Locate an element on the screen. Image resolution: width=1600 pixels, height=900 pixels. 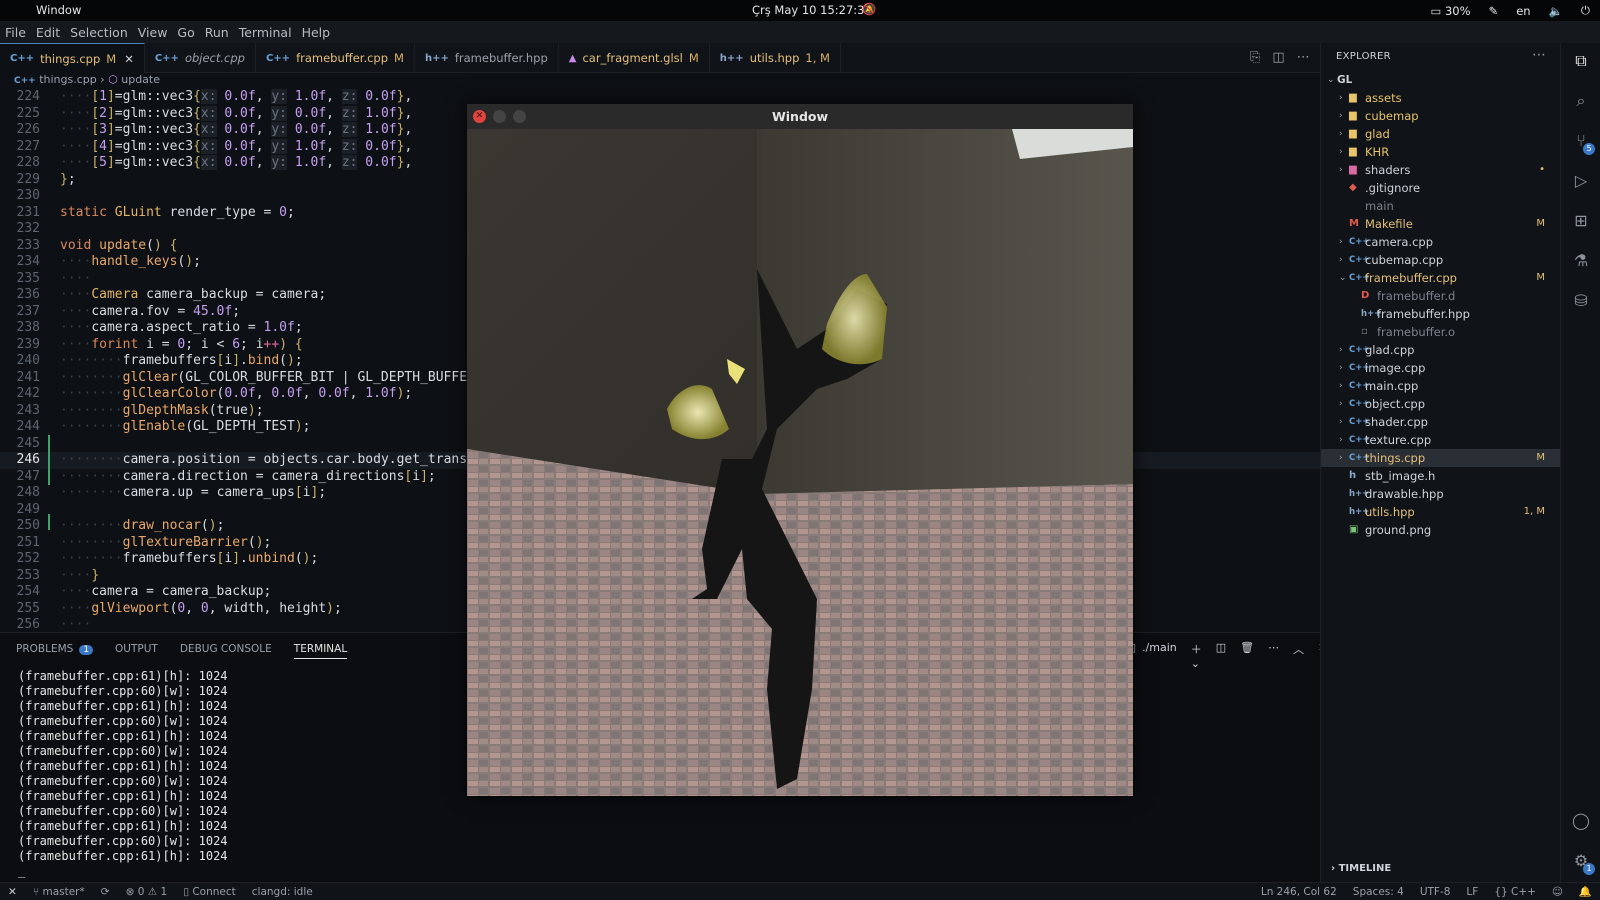
open-changes-icon: ⎘ is located at coordinates (1255, 57).